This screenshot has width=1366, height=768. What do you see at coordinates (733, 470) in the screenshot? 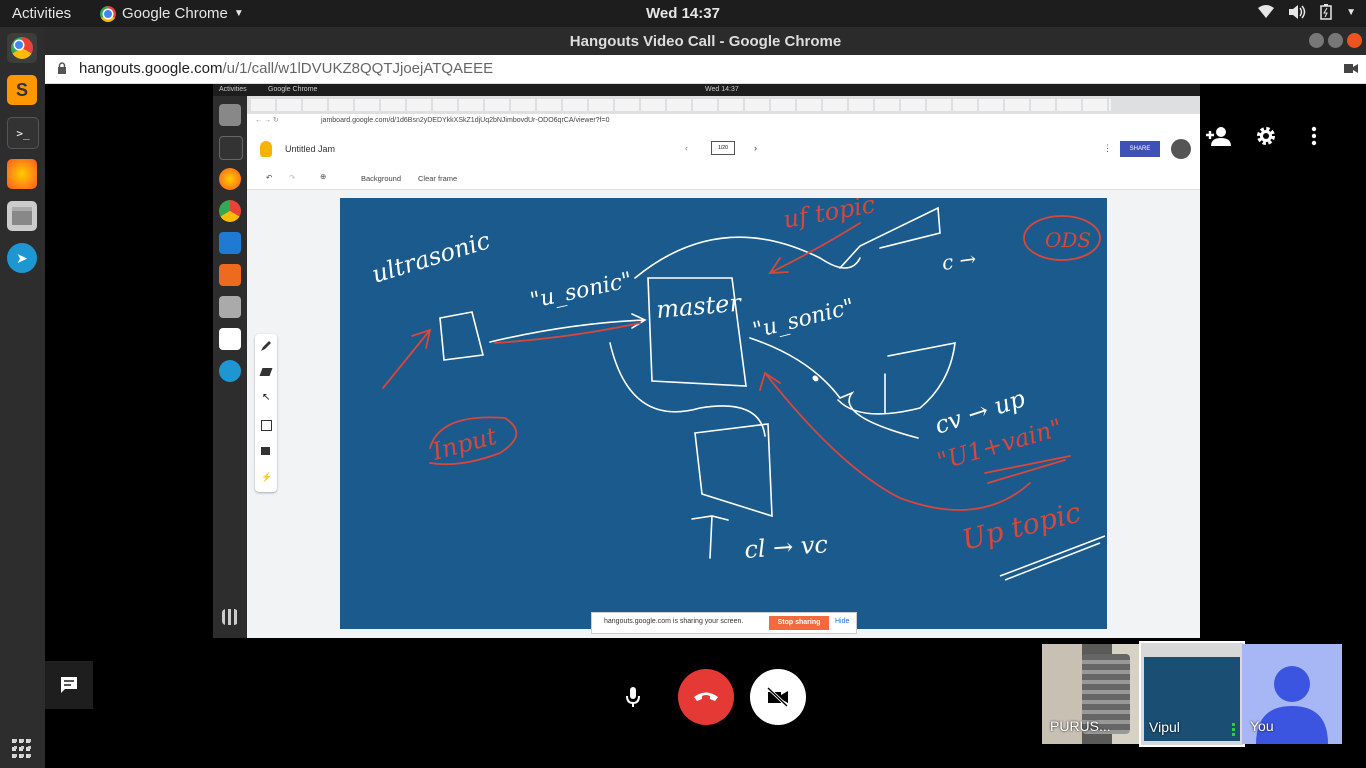
I see `lower-box` at bounding box center [733, 470].